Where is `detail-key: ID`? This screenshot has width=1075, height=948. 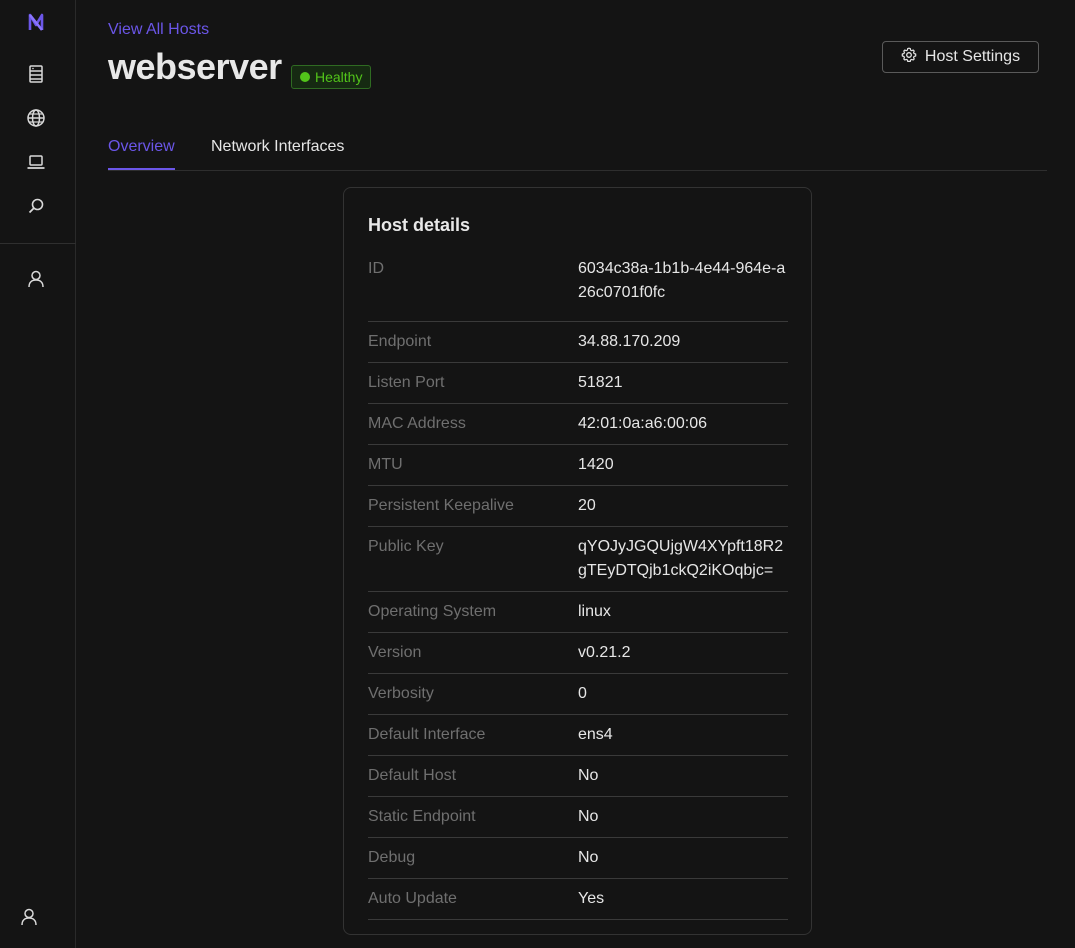
detail-key: ID is located at coordinates (376, 268).